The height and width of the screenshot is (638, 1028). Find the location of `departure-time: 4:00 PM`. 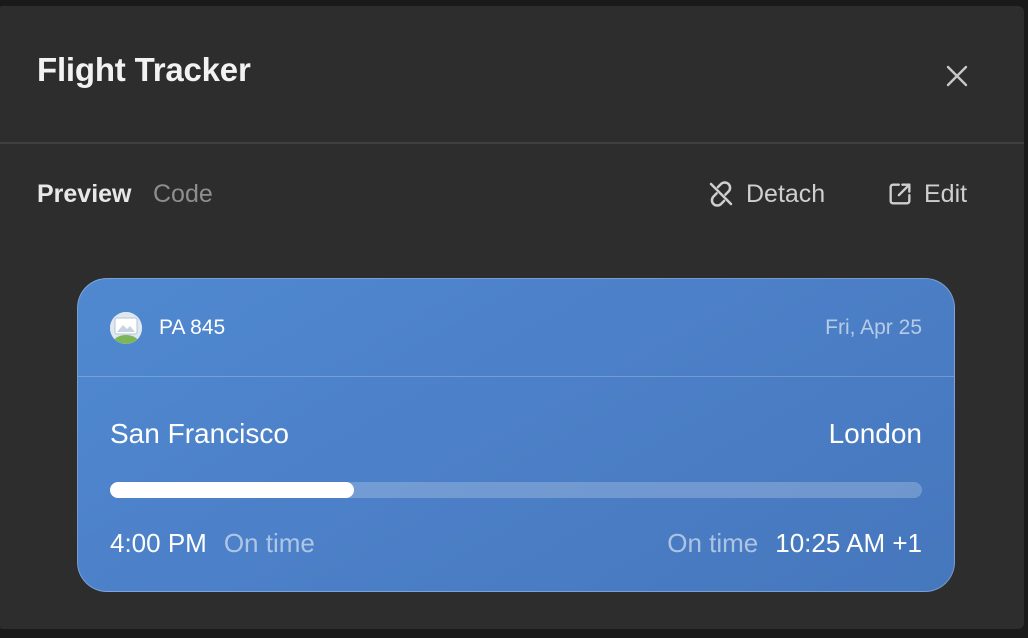

departure-time: 4:00 PM is located at coordinates (158, 543).